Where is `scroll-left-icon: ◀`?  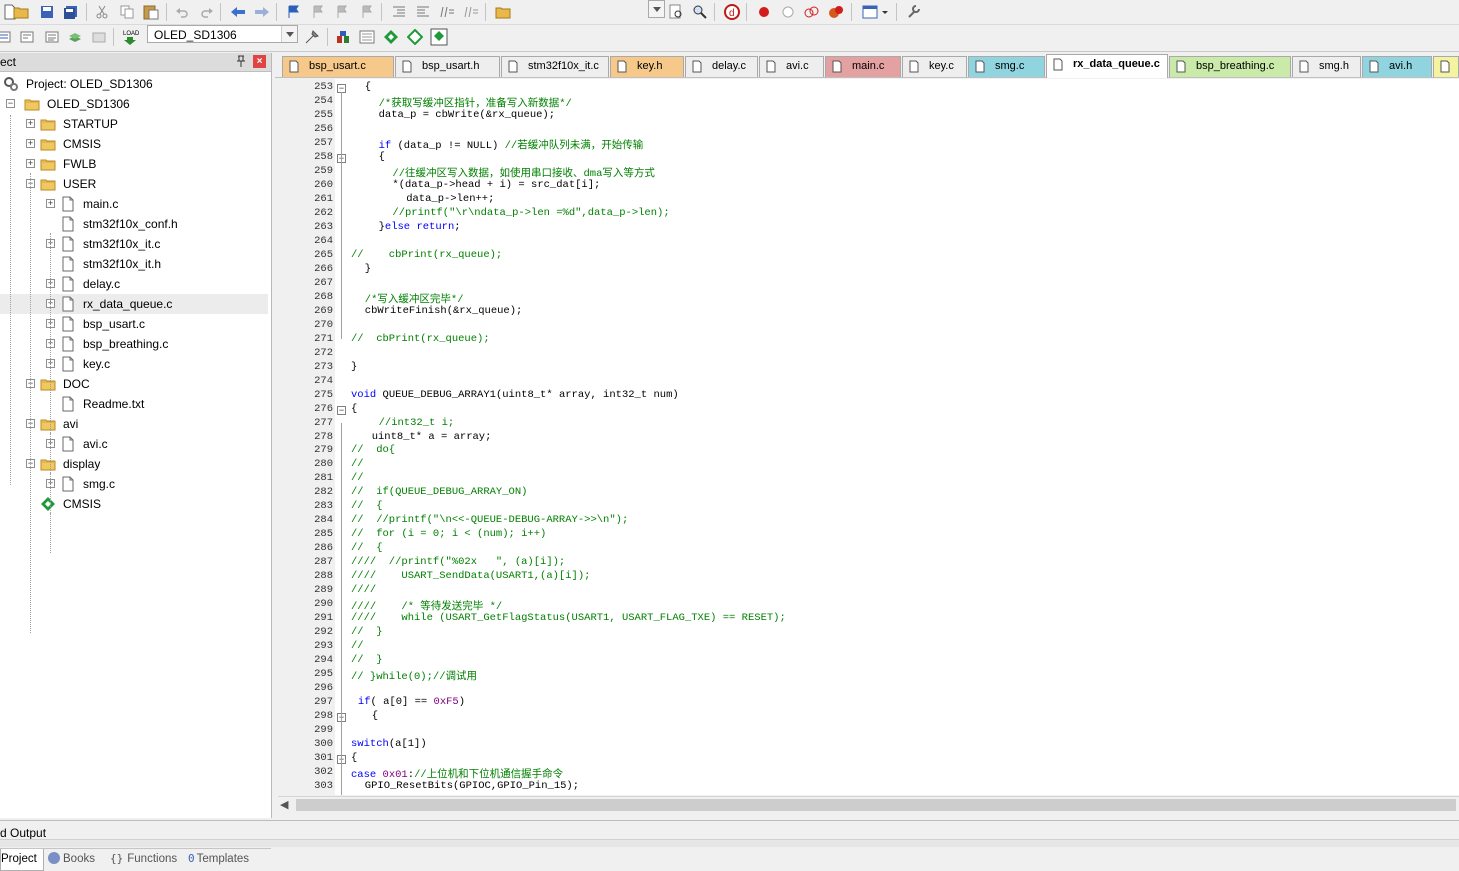 scroll-left-icon: ◀ is located at coordinates (287, 805).